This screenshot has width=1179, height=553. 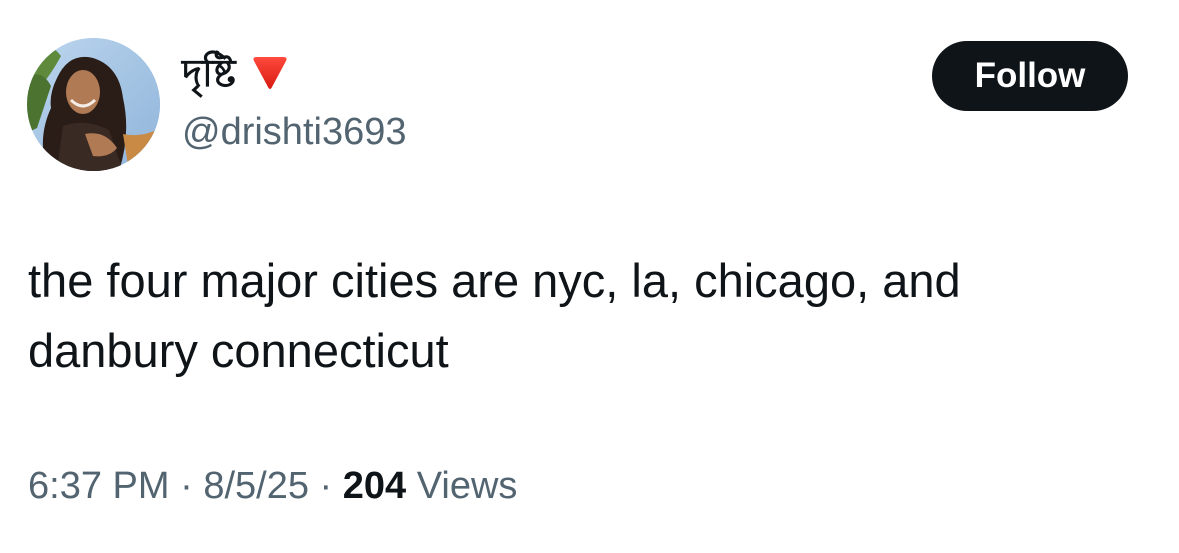 I want to click on tweet-metadata: 6:37 PM · 8/5/25 · 204 Views, so click(x=272, y=486).